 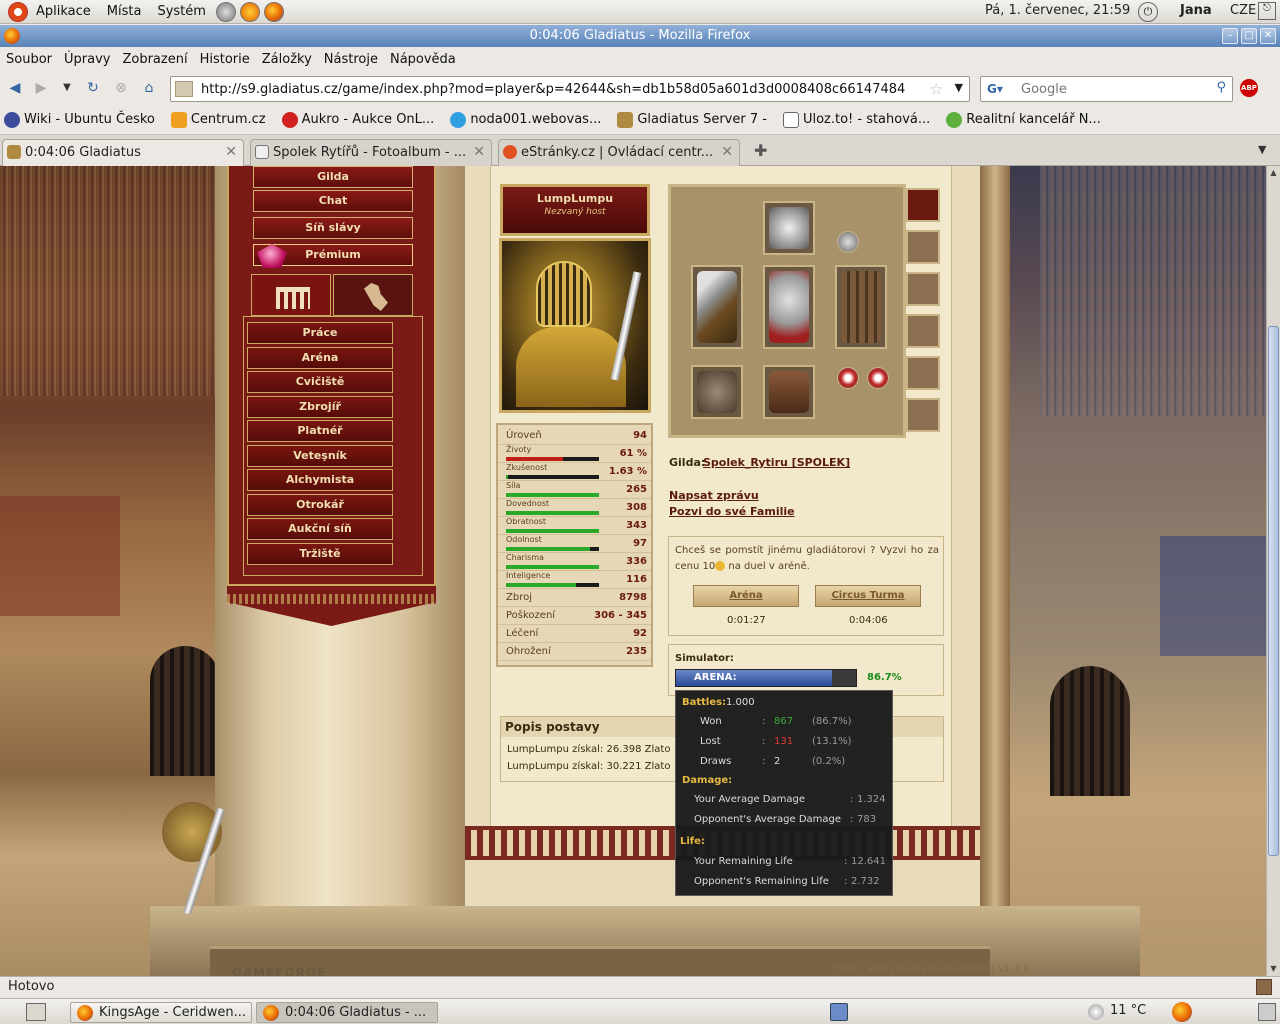 I want to click on menu-applications: Aplikace, so click(x=63, y=11).